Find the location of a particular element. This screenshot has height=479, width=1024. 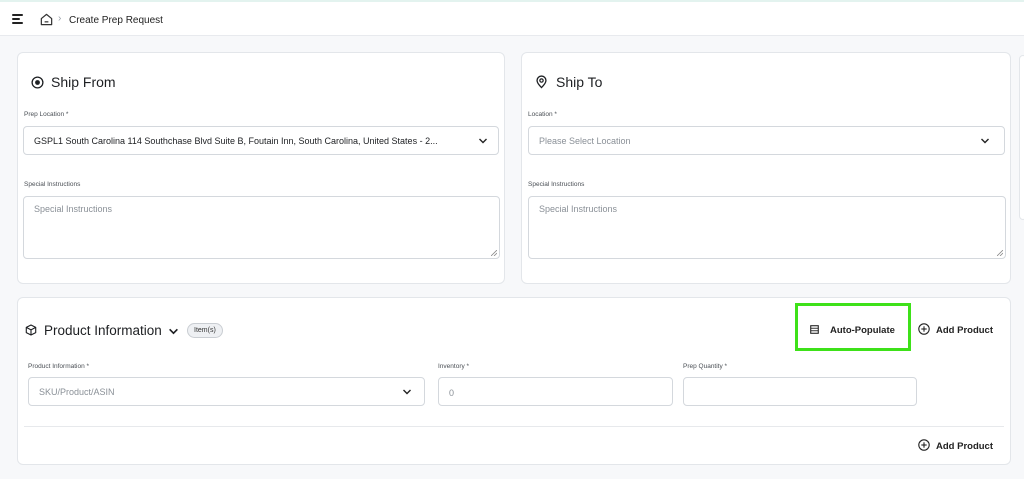

add-product-bottom-button: Add Product is located at coordinates (964, 446).